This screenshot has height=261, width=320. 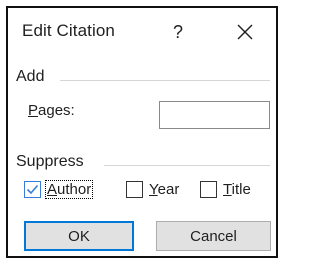 I want to click on author-label-text: uthor, so click(x=74, y=189).